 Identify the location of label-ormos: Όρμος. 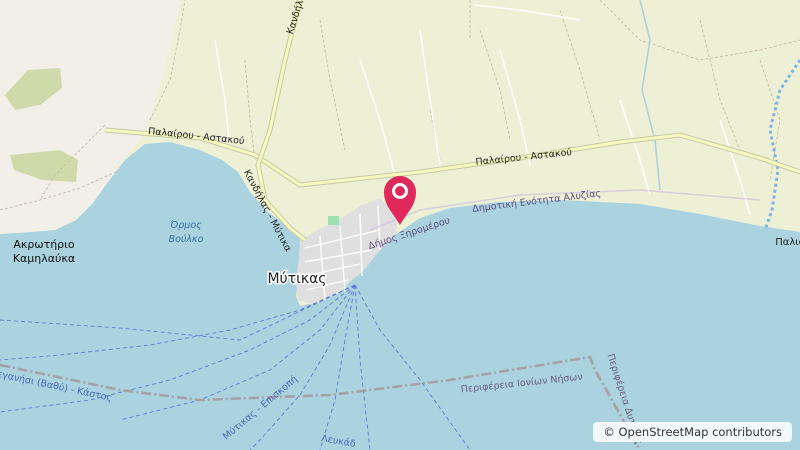
(186, 225).